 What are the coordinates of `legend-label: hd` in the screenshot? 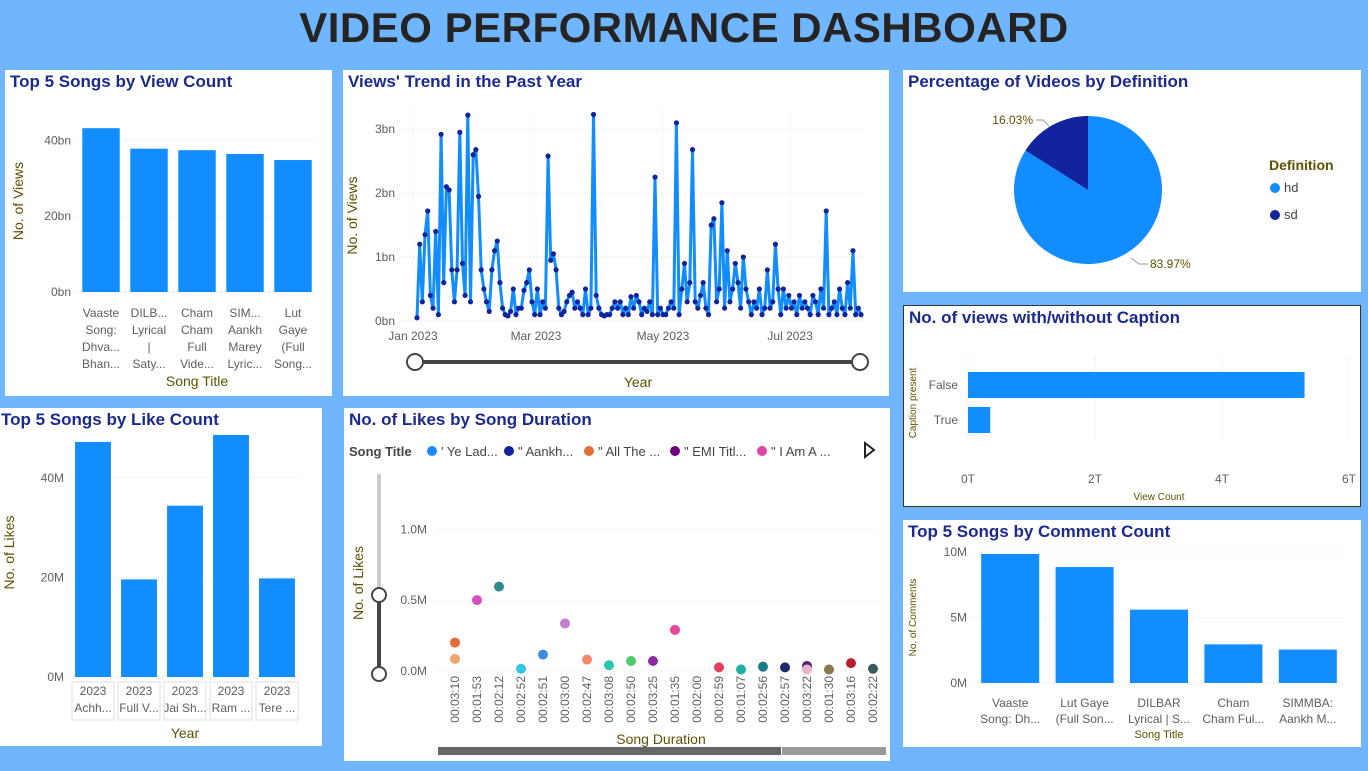 It's located at (1291, 187).